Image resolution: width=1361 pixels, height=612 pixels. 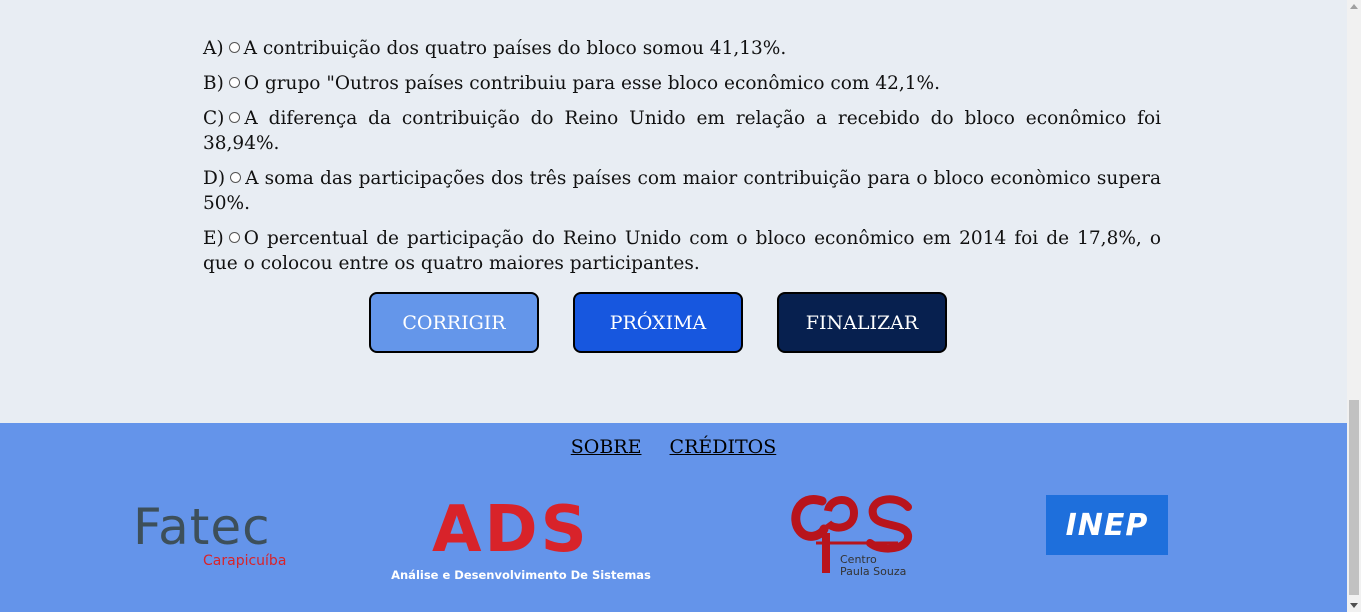 What do you see at coordinates (213, 238) in the screenshot?
I see `option-letter: E)` at bounding box center [213, 238].